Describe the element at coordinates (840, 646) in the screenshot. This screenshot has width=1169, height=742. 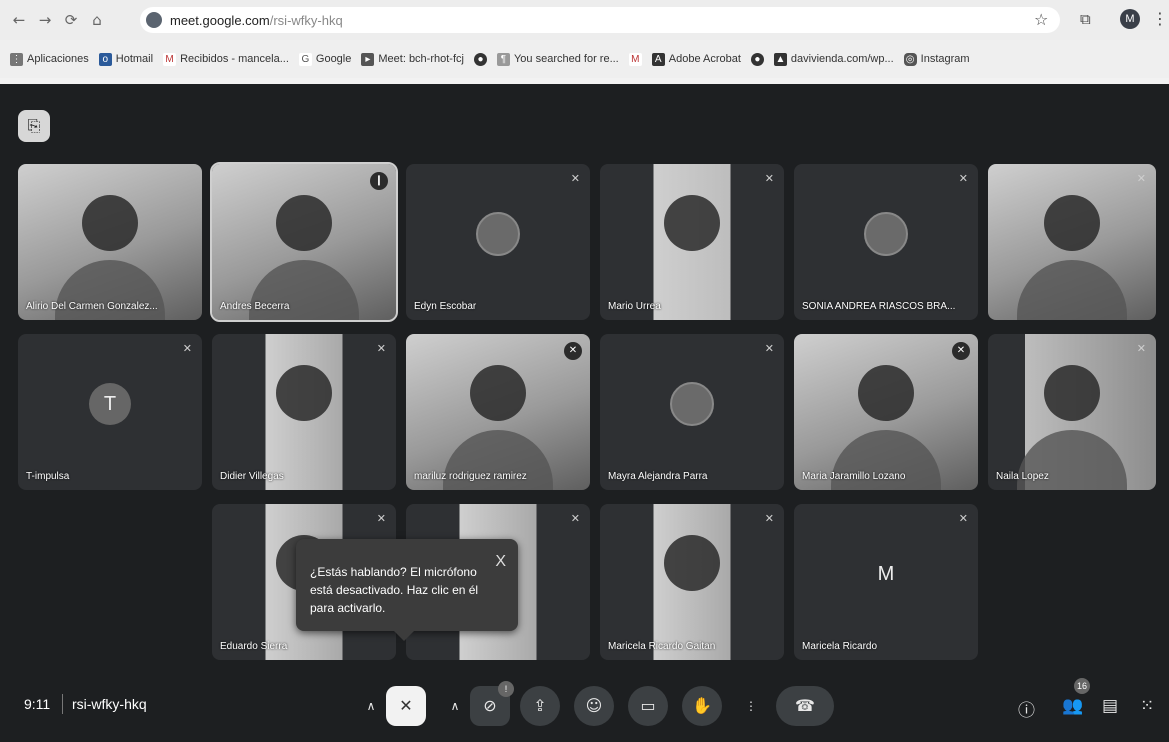
I see `participant-name: Maricela Ricardo` at that location.